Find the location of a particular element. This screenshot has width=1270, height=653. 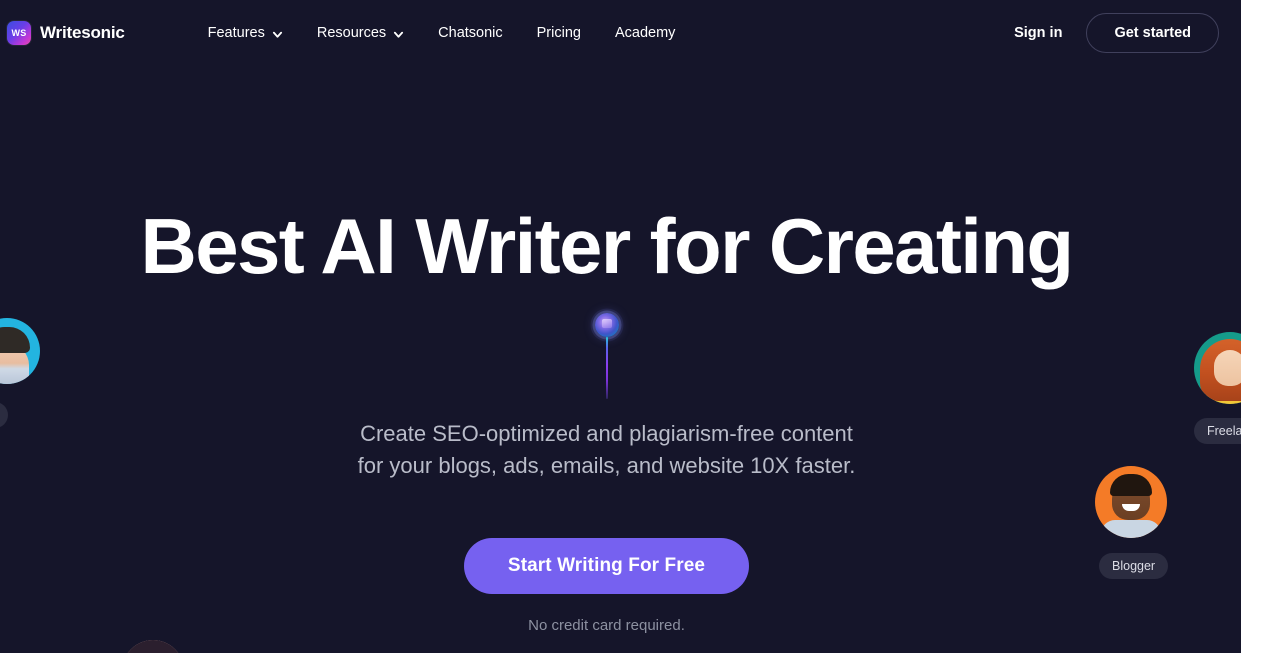

nav-item-chatsonic: Chatsonic is located at coordinates (470, 33).